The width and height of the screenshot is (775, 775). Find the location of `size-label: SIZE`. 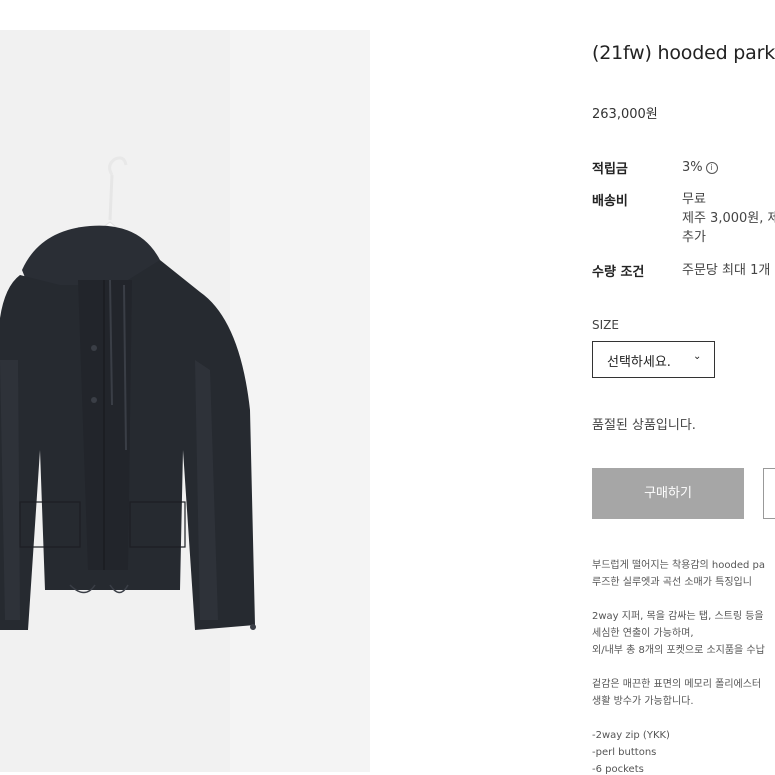

size-label: SIZE is located at coordinates (605, 325).